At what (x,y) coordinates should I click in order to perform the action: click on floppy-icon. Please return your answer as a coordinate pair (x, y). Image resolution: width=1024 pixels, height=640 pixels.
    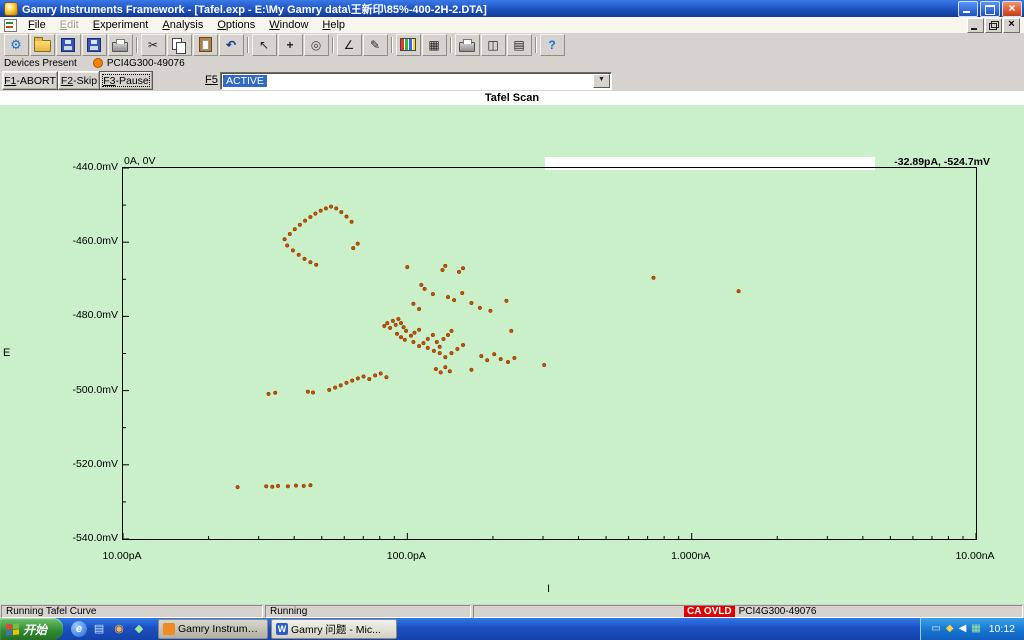
    Looking at the image, I should click on (68, 44).